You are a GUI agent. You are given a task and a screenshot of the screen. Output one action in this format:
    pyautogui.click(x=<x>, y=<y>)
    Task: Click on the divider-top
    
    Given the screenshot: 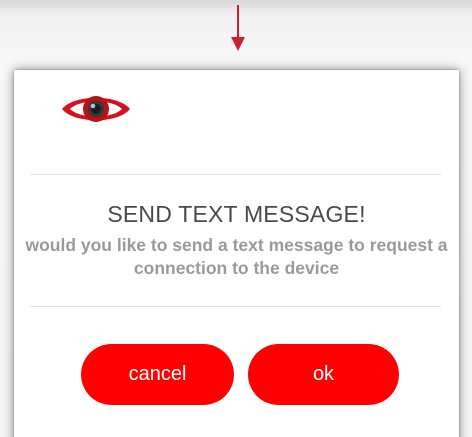 What is the action you would take?
    pyautogui.click(x=235, y=174)
    